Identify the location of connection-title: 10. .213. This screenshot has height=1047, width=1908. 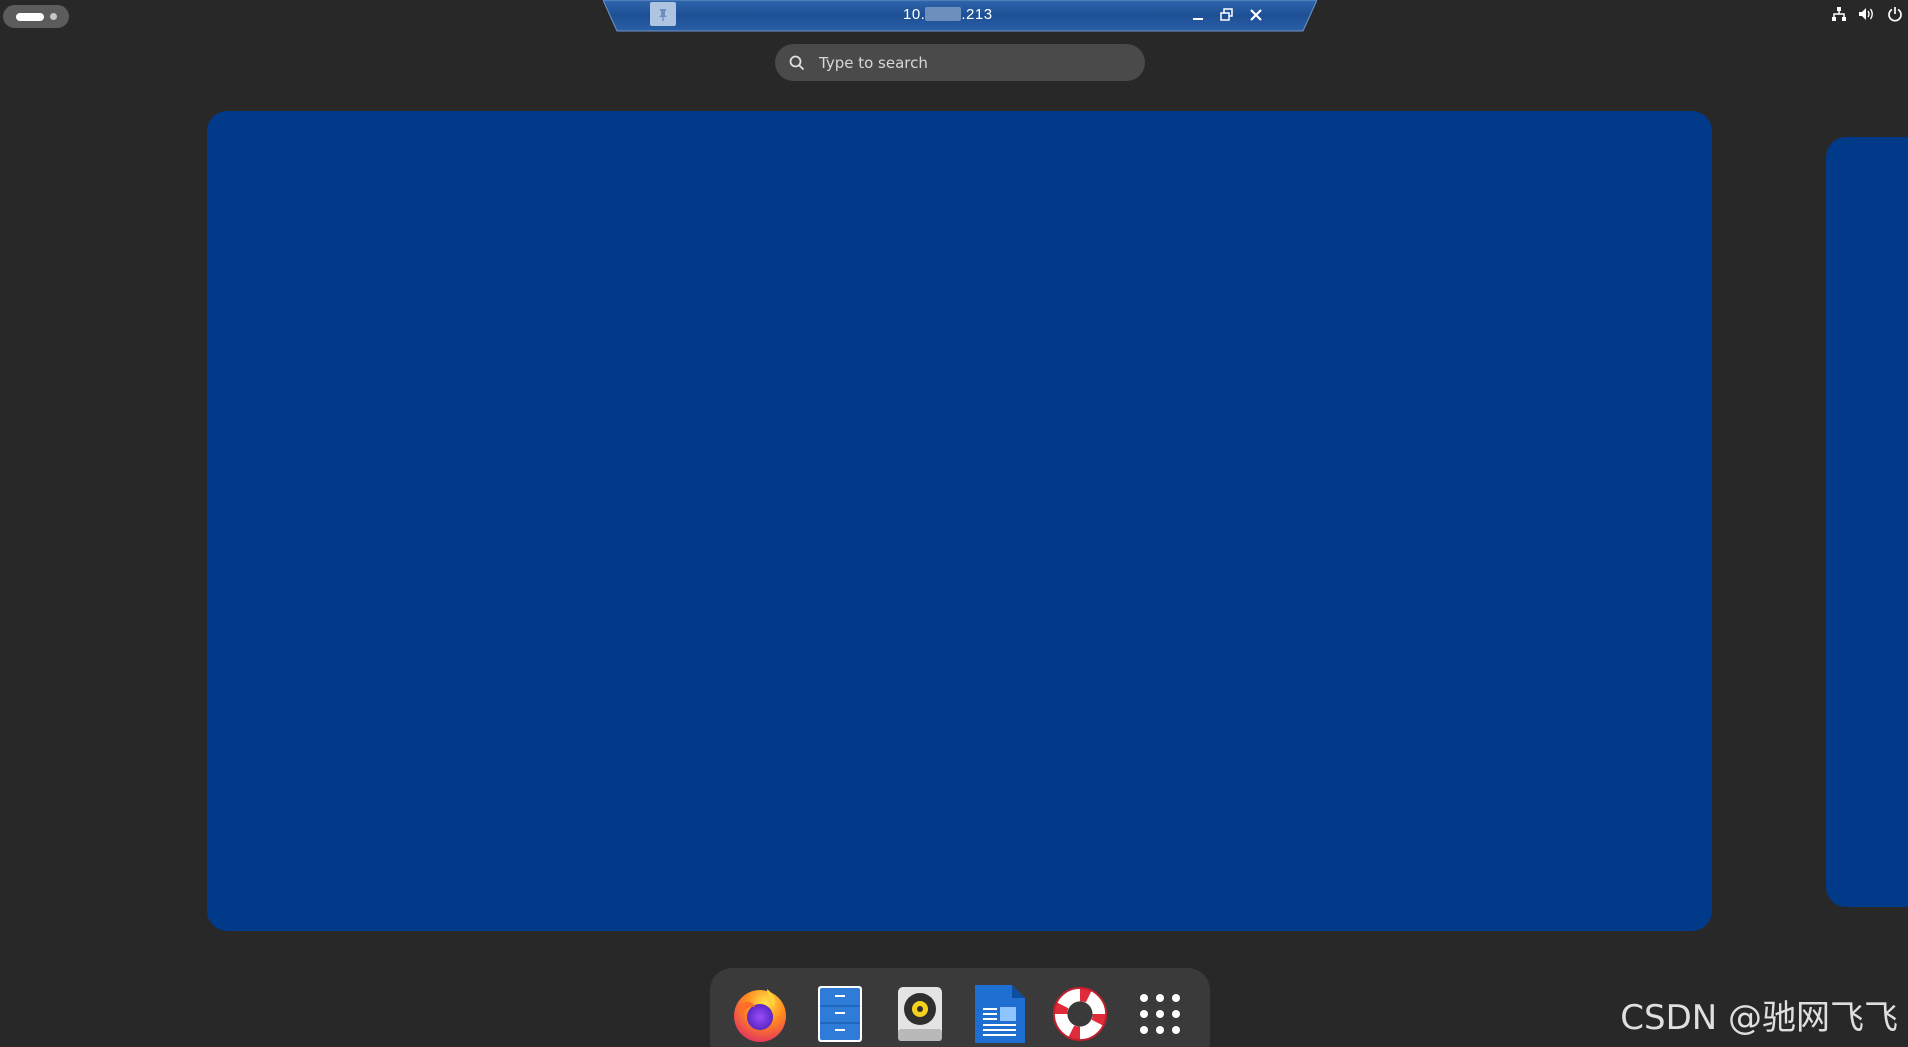
(968, 15).